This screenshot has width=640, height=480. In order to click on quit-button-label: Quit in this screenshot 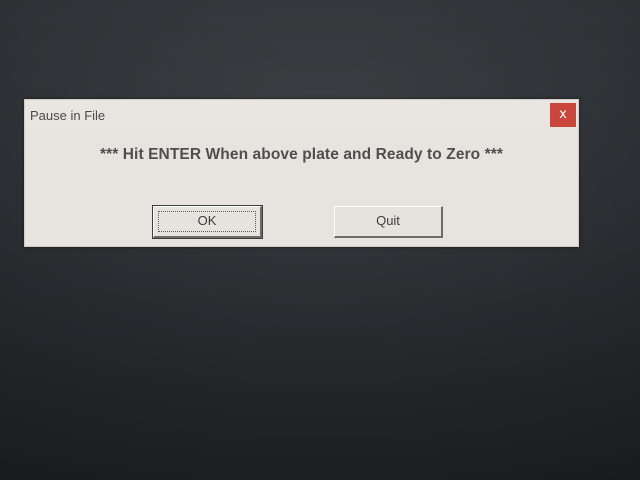, I will do `click(388, 220)`.